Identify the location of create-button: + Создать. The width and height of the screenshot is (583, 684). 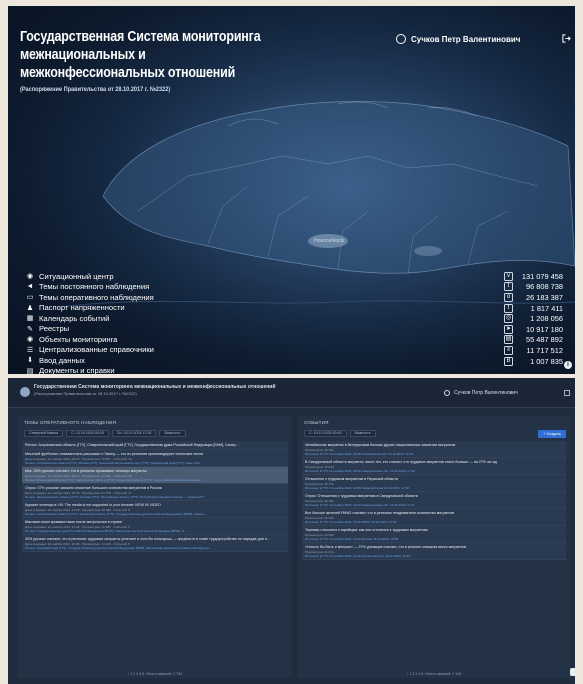
(552, 434).